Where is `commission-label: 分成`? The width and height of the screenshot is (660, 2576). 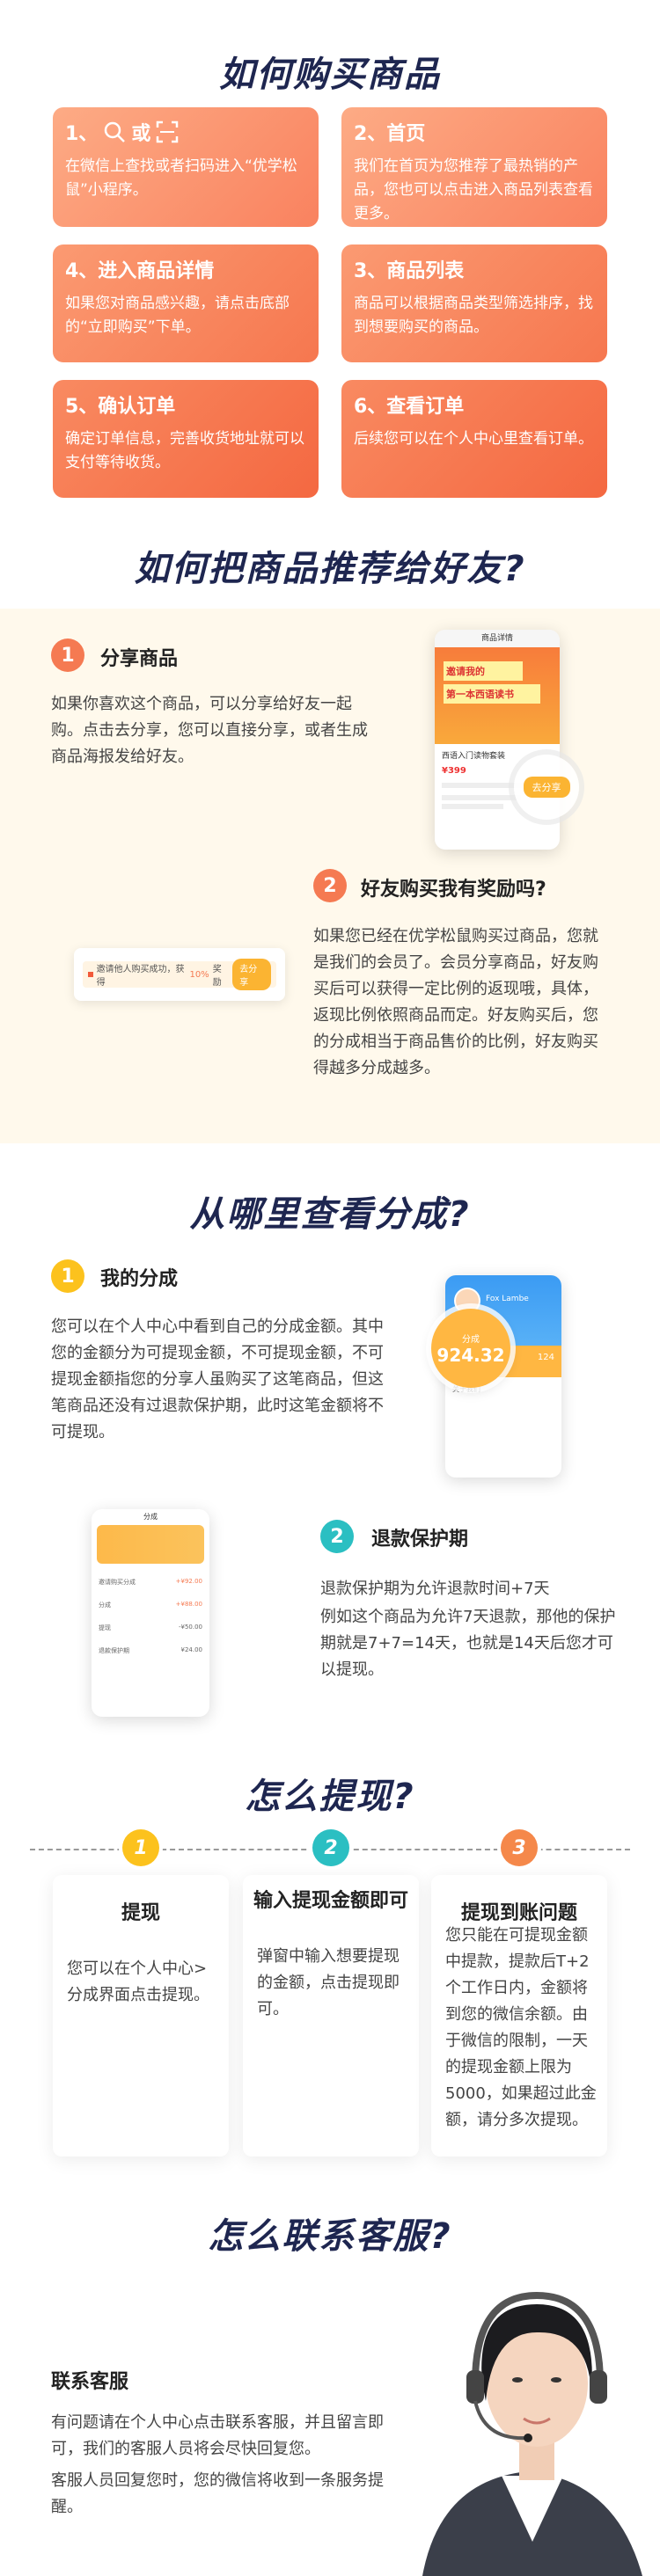 commission-label: 分成 is located at coordinates (471, 1339).